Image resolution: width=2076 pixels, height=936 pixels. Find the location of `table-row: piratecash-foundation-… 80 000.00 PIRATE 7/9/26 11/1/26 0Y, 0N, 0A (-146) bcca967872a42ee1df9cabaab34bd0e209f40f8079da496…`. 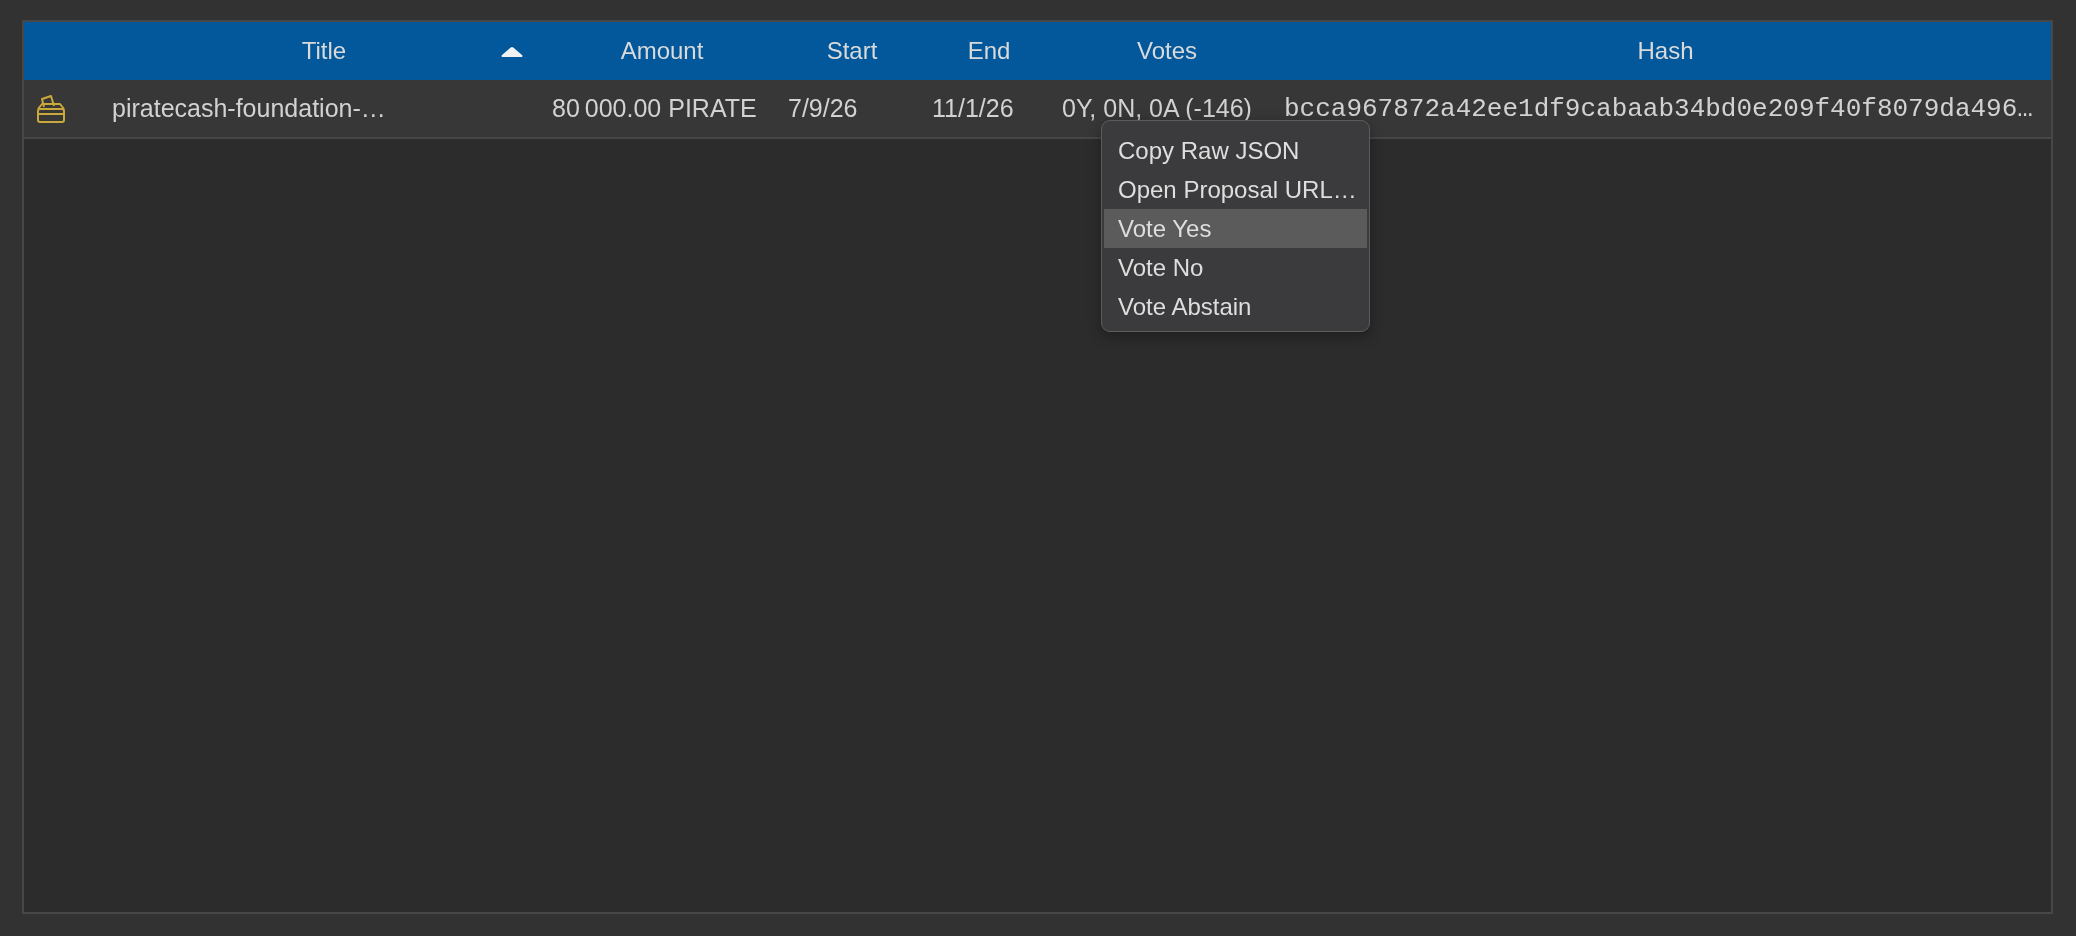

table-row: piratecash-foundation-… 80 000.00 PIRATE 7/9/26 11/1/26 0Y, 0N, 0A (-146) bcca967872a42ee1df9cabaab34bd0e209f40f8079da496… is located at coordinates (1037, 109).